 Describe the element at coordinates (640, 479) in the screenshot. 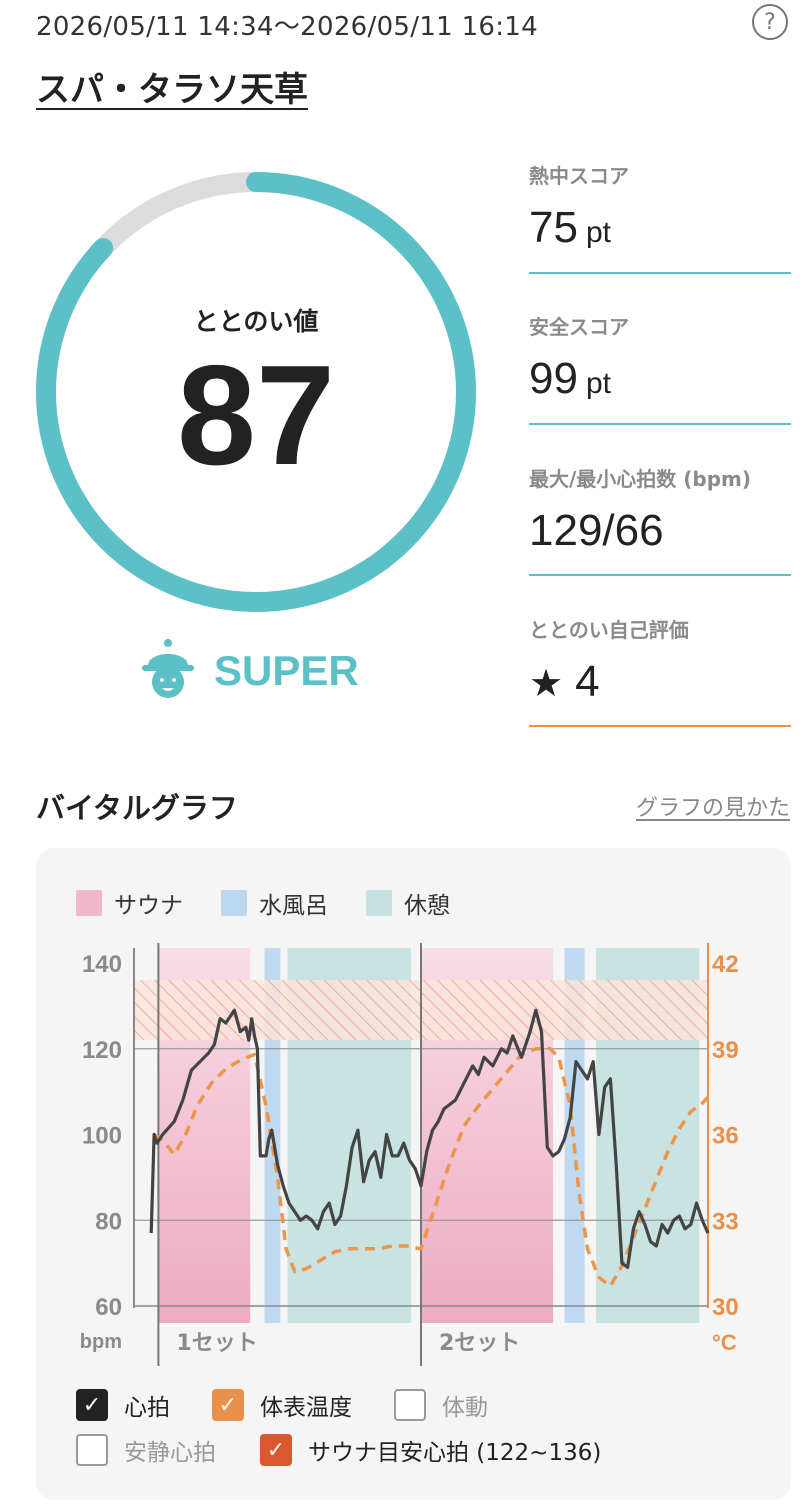

I see `metric-label: 最大/最小心拍数 (bpm)` at that location.